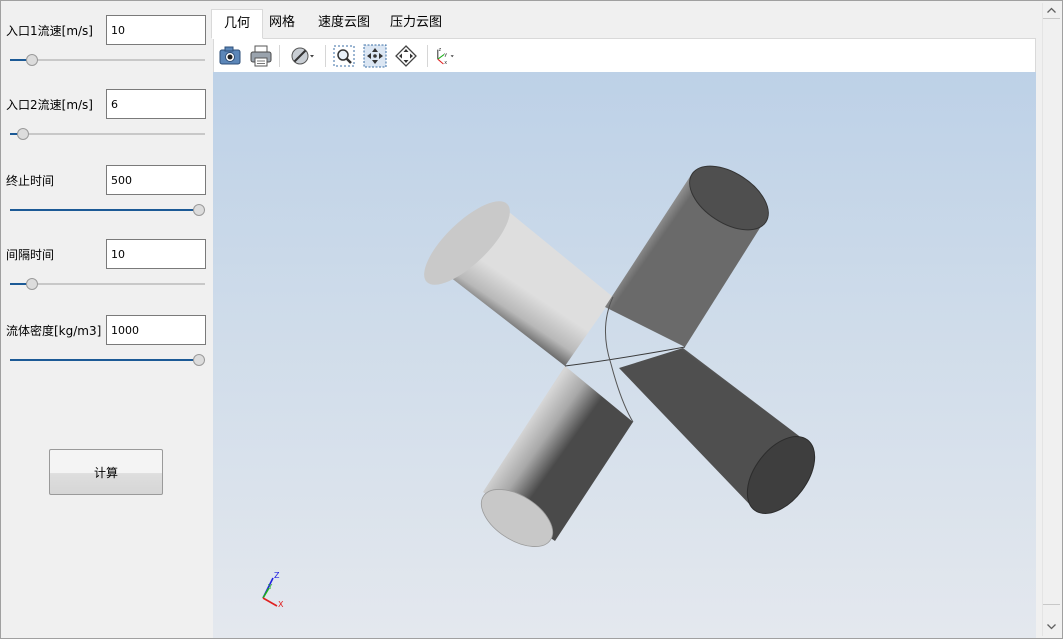 Image resolution: width=1063 pixels, height=639 pixels. What do you see at coordinates (375, 56) in the screenshot?
I see `fit-all-icon` at bounding box center [375, 56].